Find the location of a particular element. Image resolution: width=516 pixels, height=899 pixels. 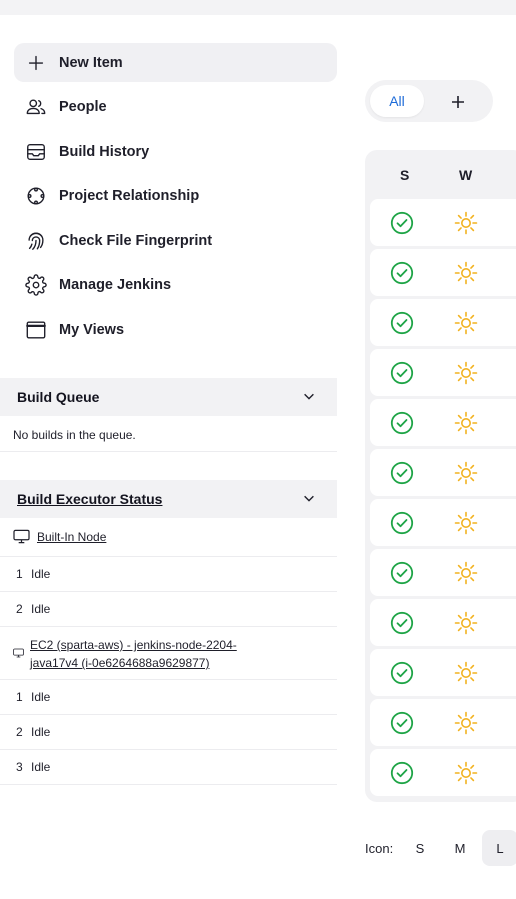

task-label: Check File Fingerprint is located at coordinates (136, 240).